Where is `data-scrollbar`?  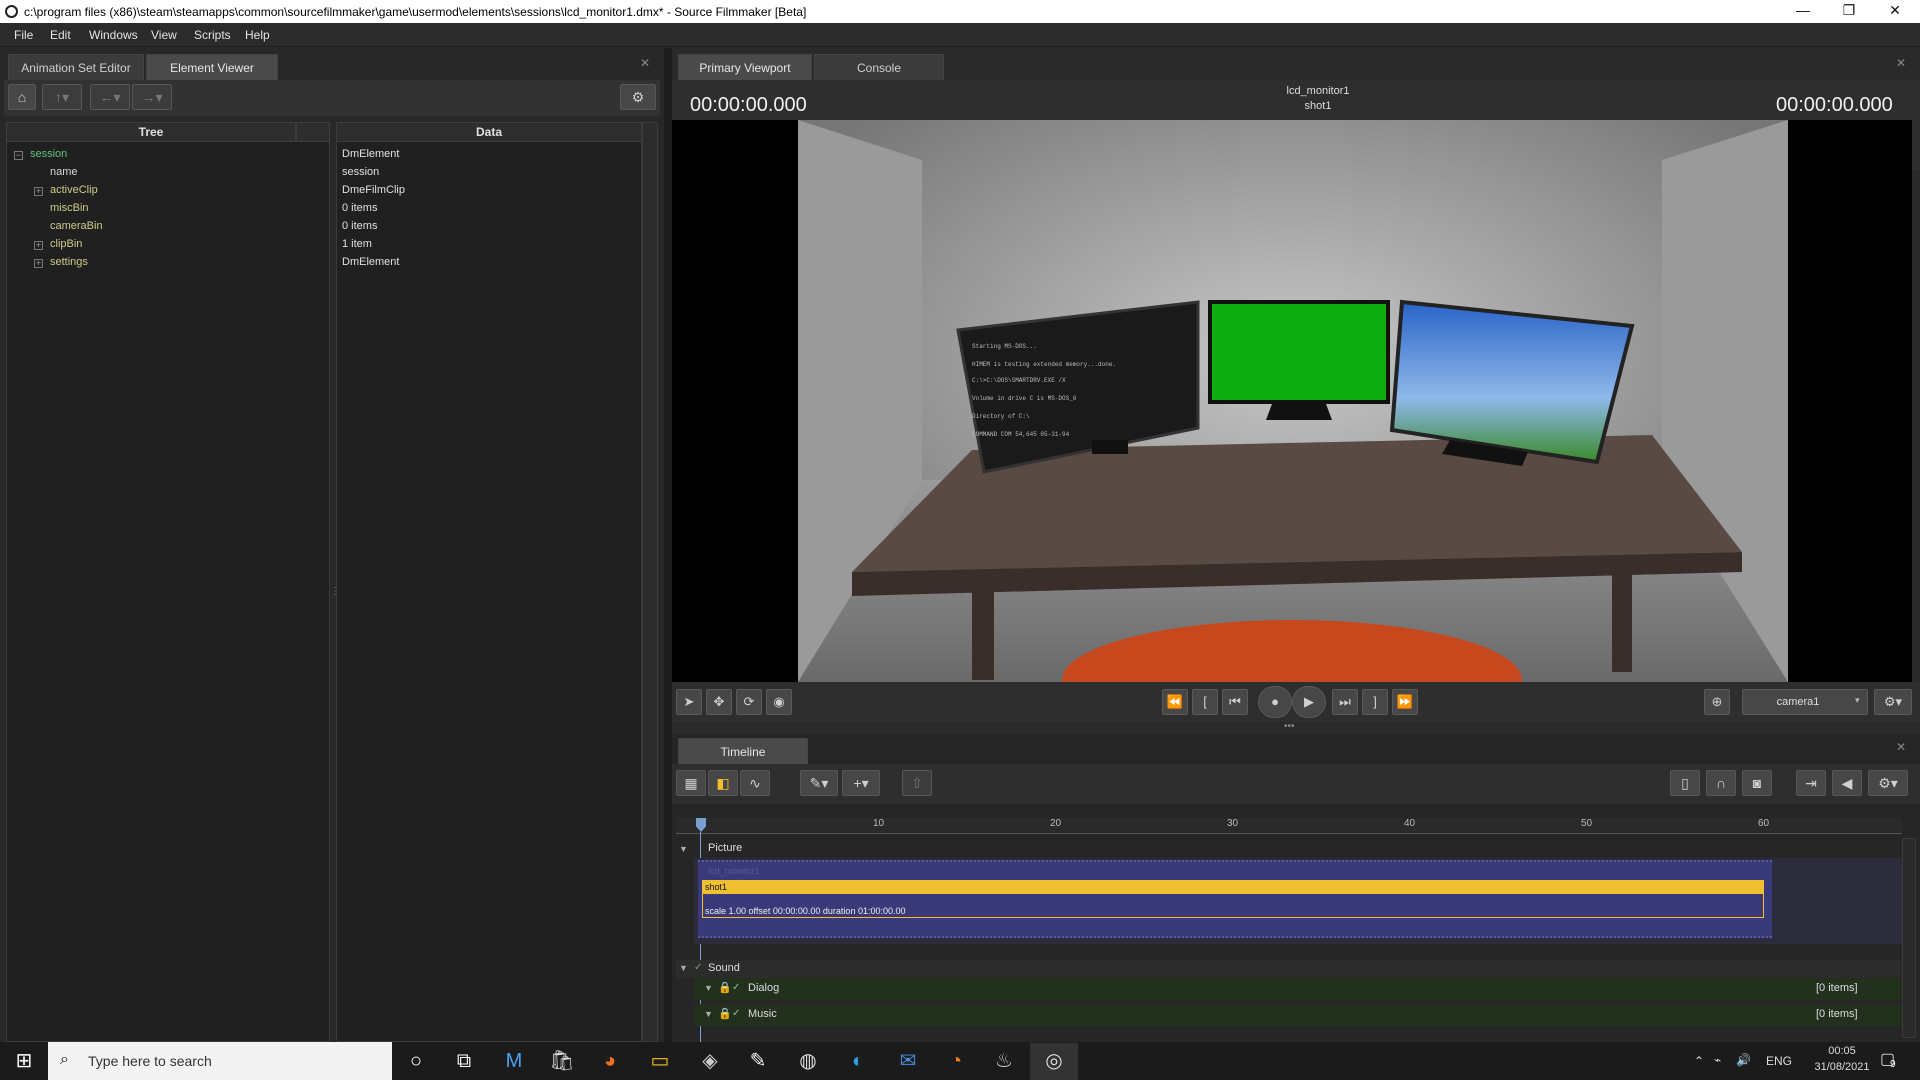
data-scrollbar is located at coordinates (650, 582).